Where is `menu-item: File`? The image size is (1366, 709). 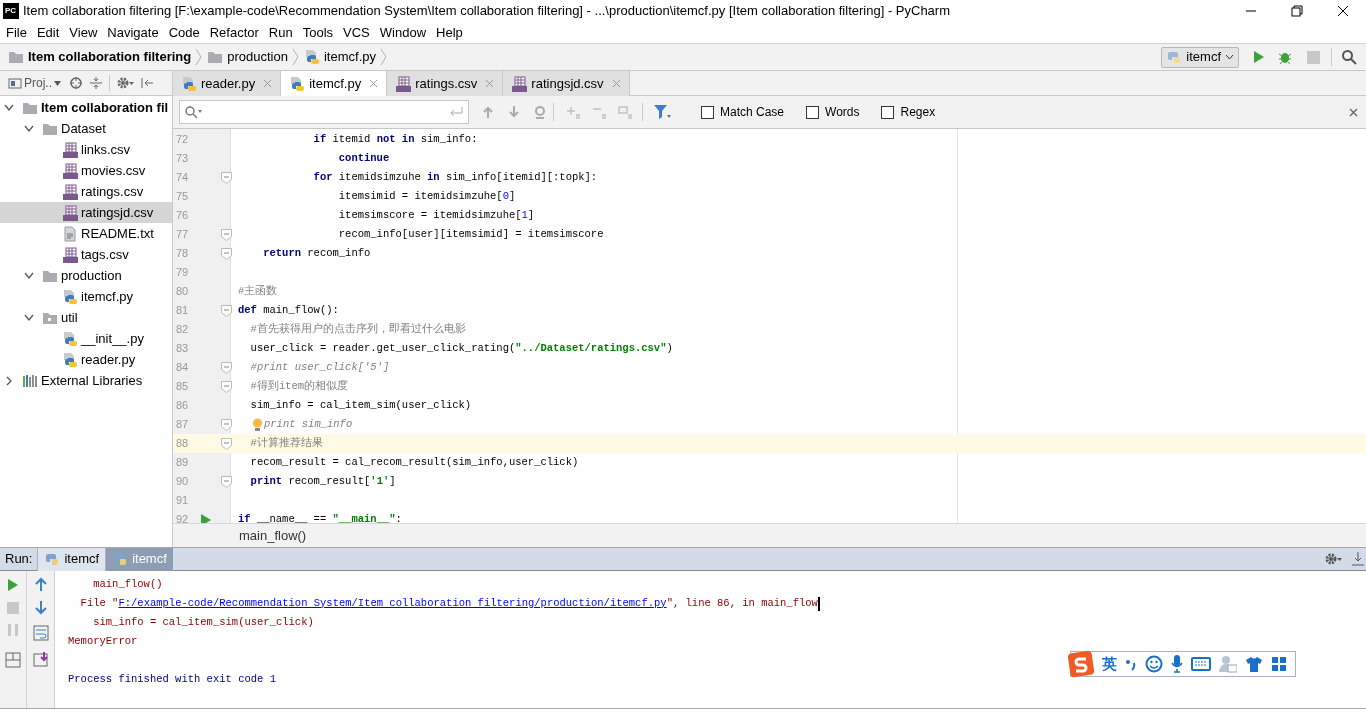
menu-item: File is located at coordinates (16, 32).